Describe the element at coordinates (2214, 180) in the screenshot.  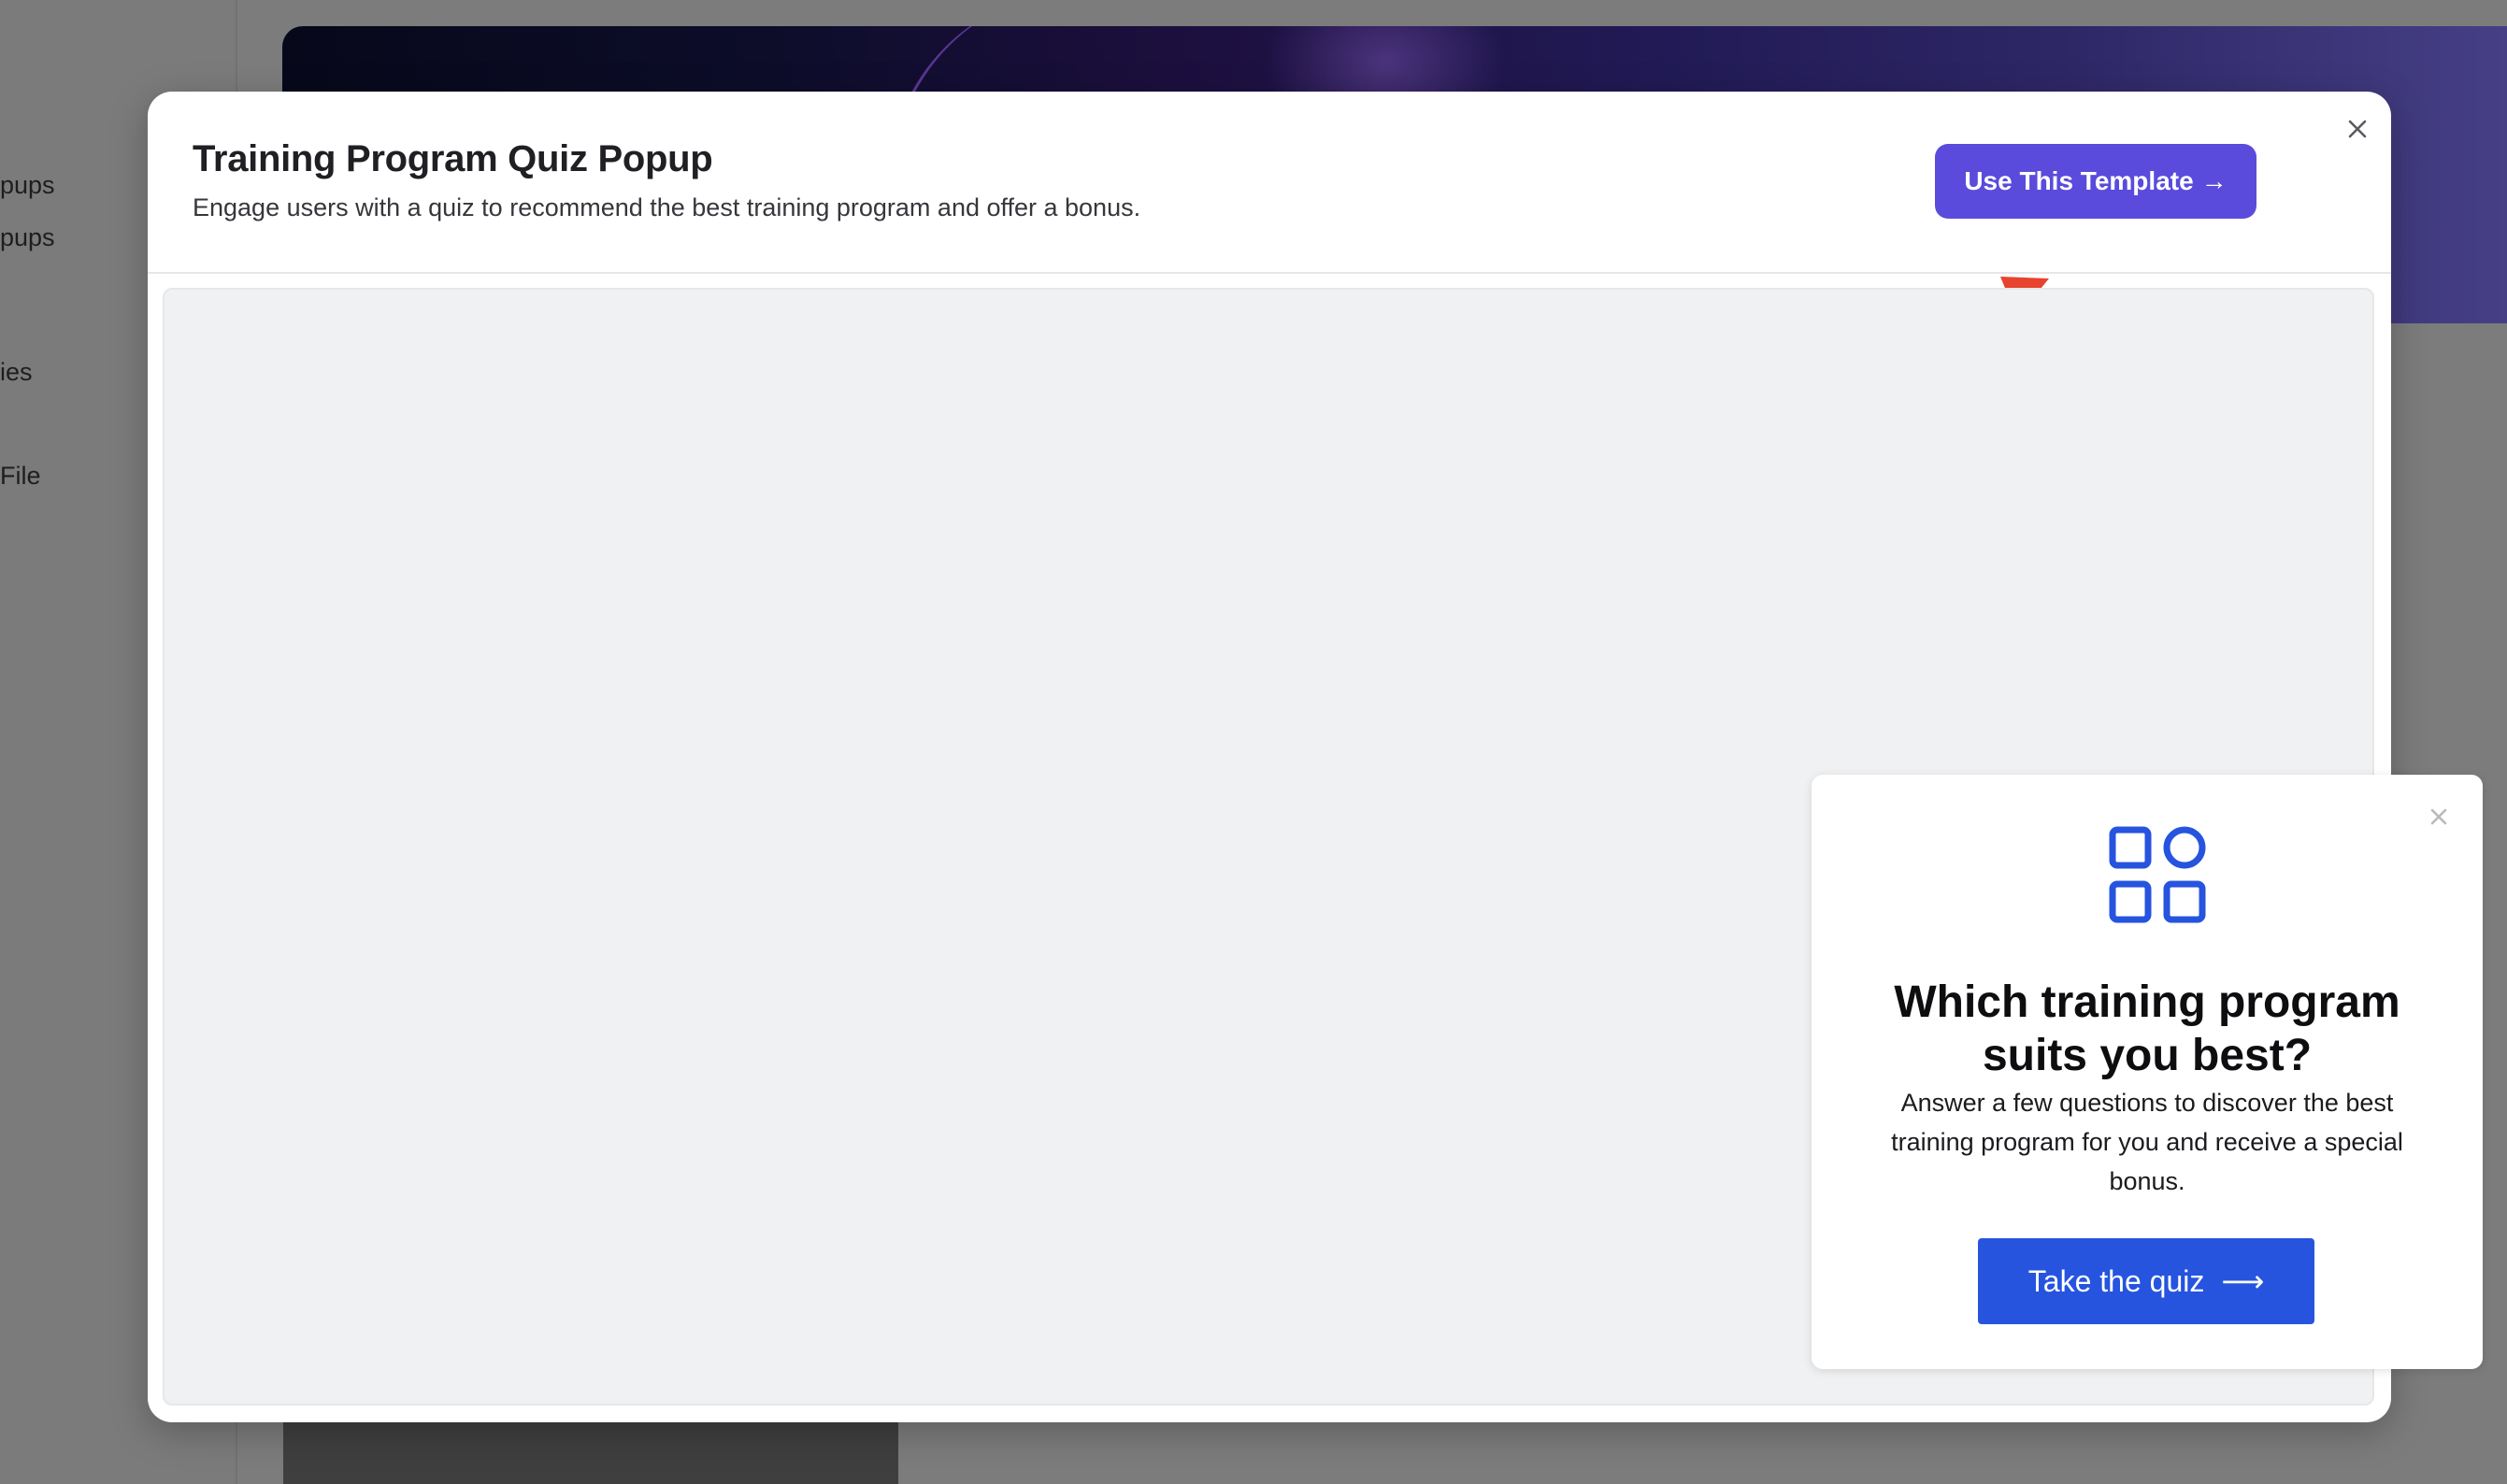
I see `arrow-right-icon: →` at that location.